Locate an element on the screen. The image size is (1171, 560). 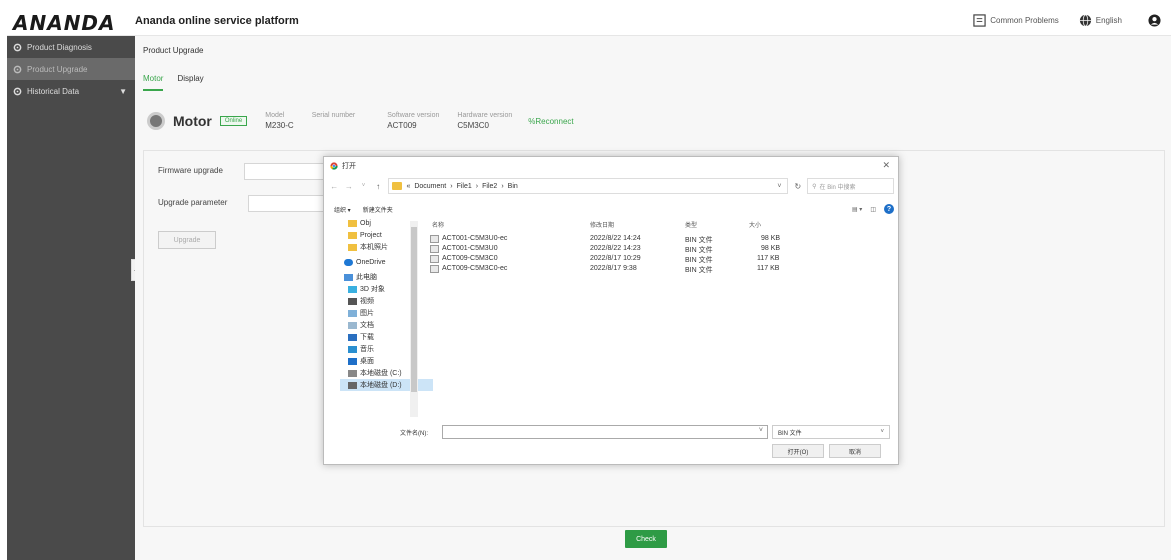
nav-item-drive-c: 本地磁盘 (C:) is located at coordinates (386, 373).